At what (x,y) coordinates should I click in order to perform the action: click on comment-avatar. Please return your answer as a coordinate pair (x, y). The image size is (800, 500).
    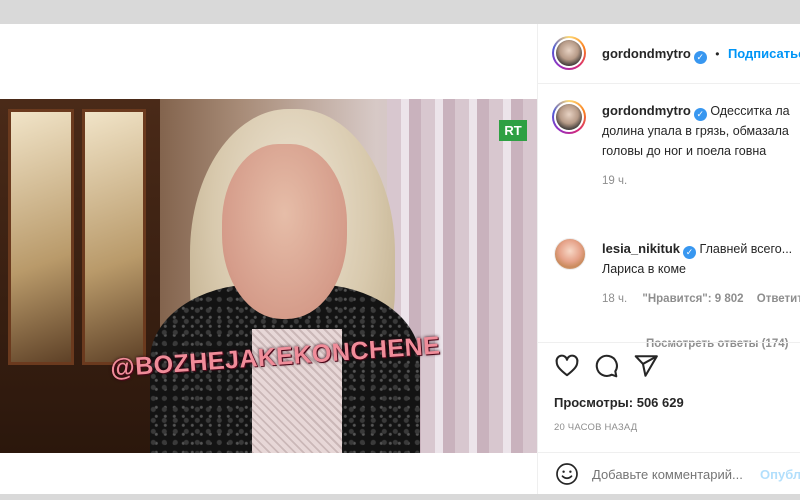
    Looking at the image, I should click on (570, 254).